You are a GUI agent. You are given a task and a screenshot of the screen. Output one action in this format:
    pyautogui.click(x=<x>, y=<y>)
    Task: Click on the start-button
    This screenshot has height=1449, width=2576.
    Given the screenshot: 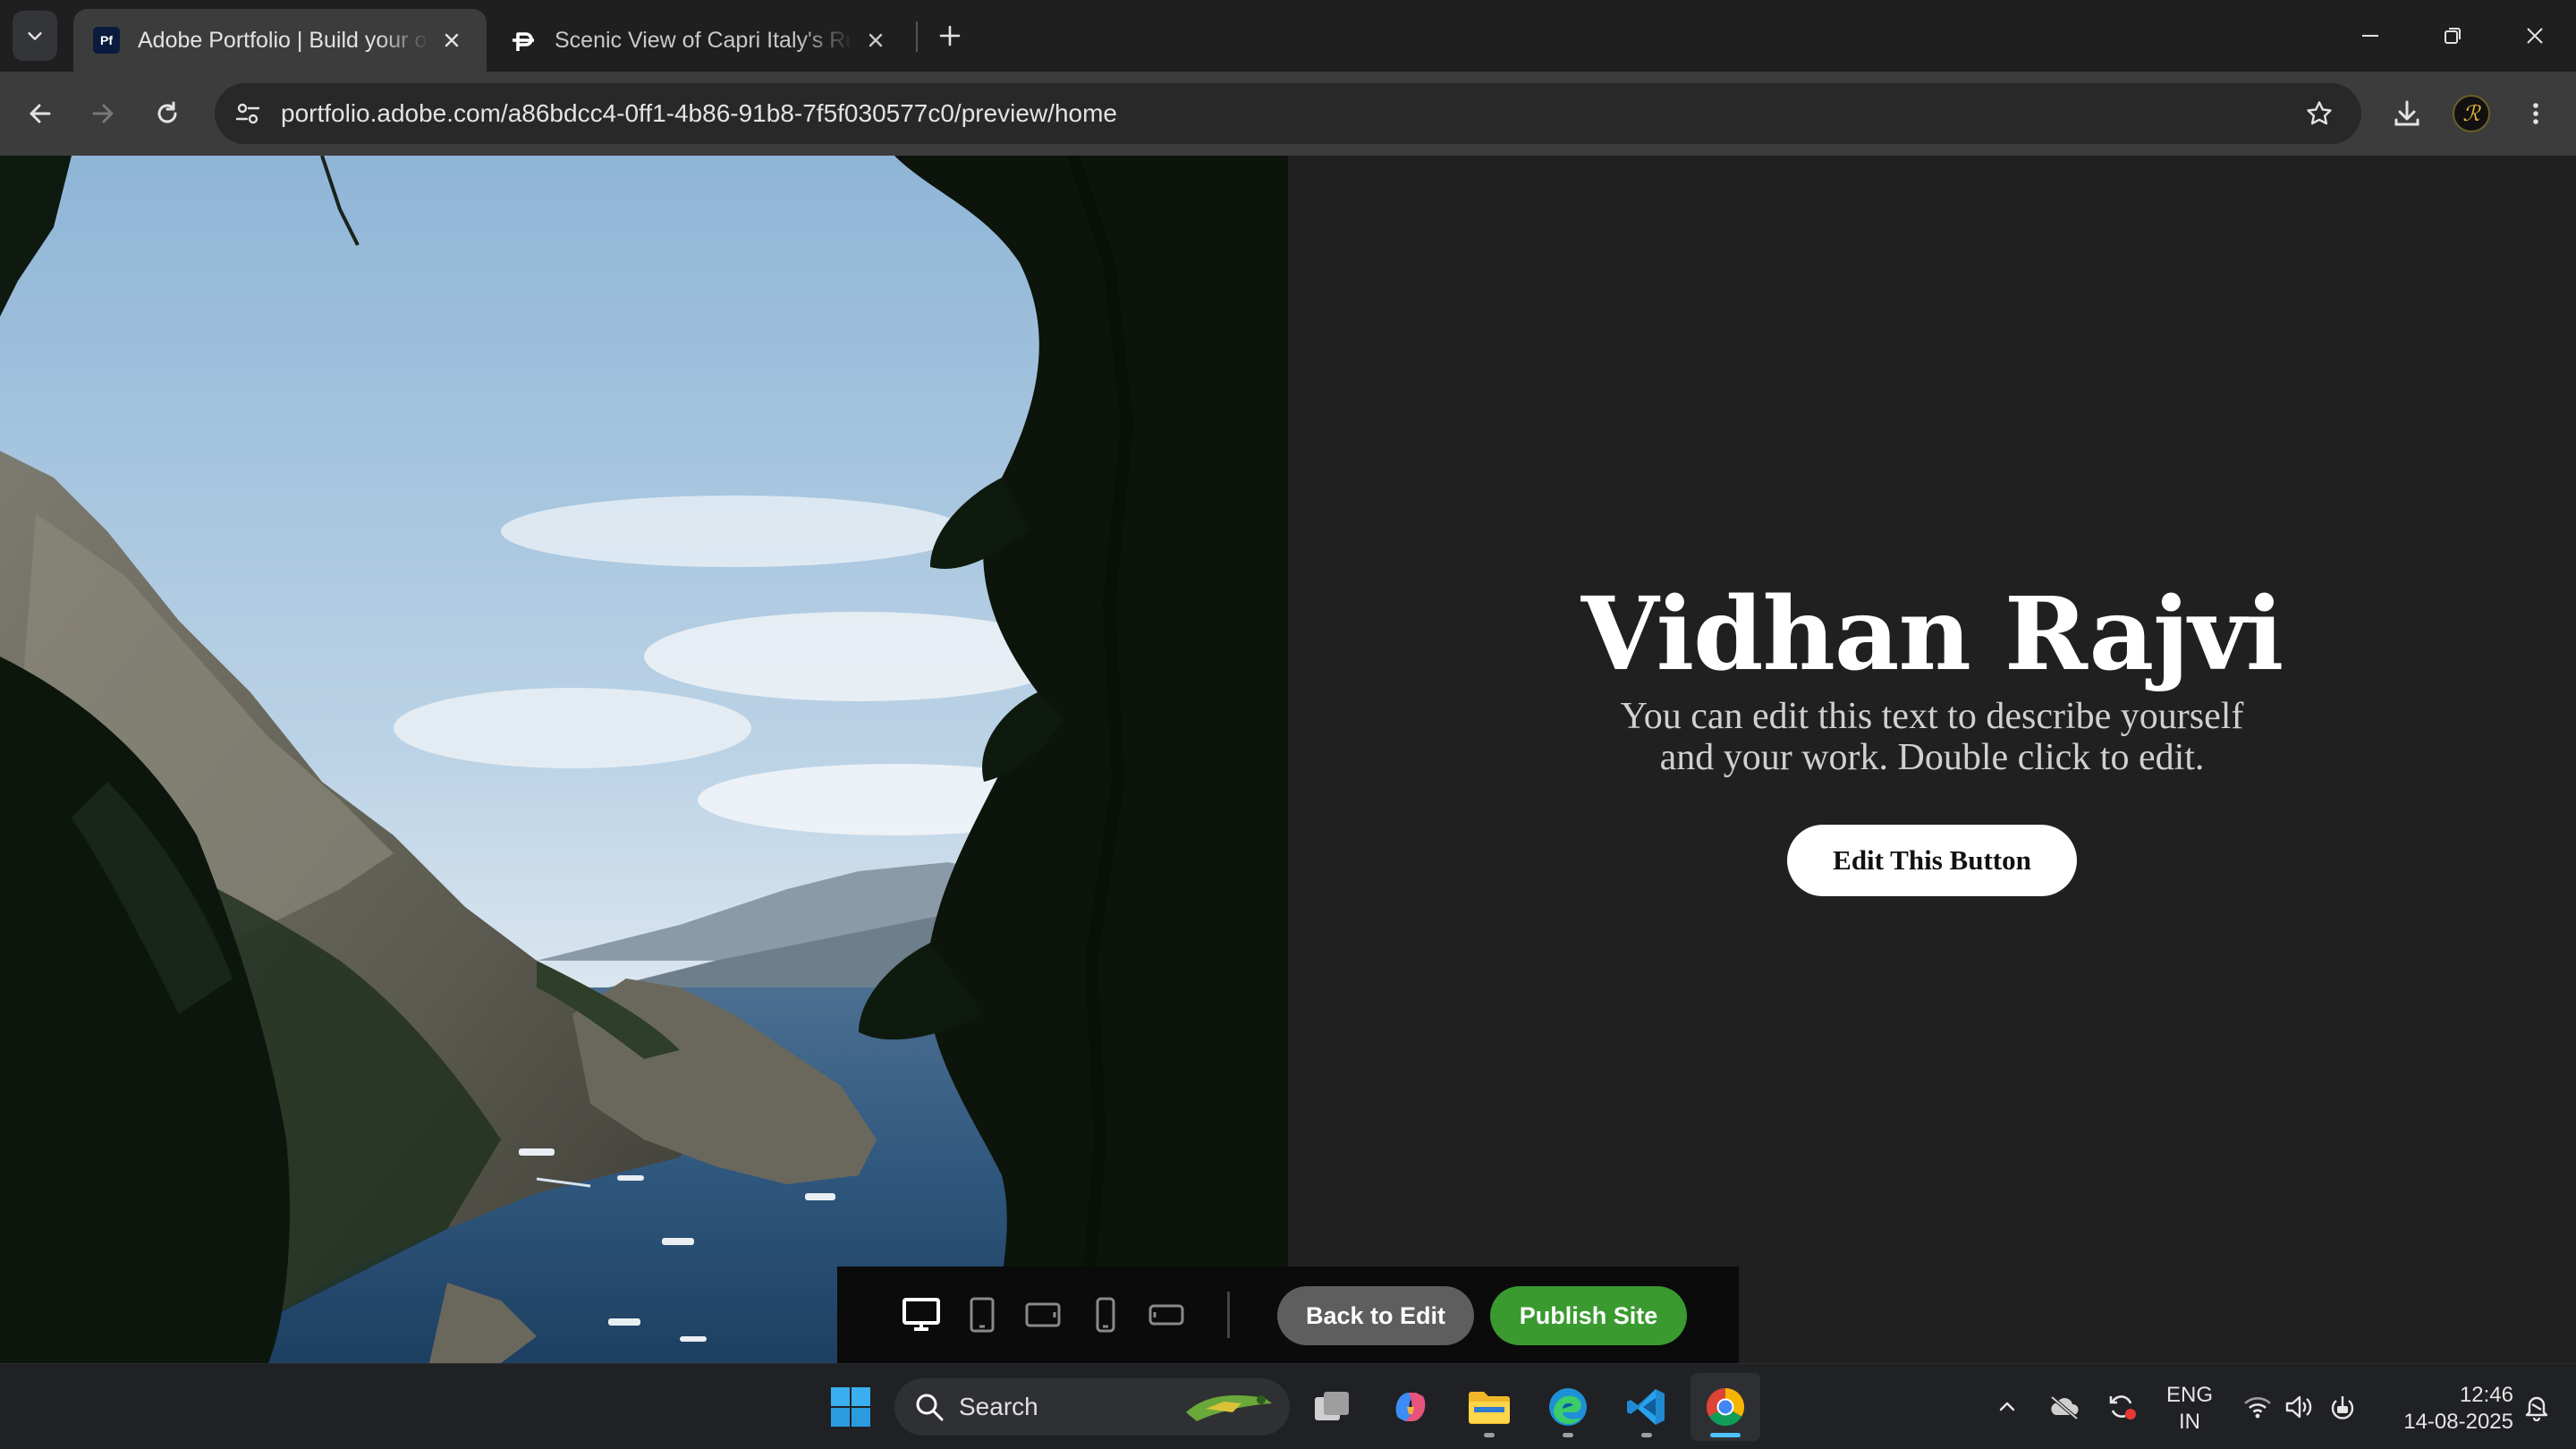 What is the action you would take?
    pyautogui.click(x=851, y=1407)
    